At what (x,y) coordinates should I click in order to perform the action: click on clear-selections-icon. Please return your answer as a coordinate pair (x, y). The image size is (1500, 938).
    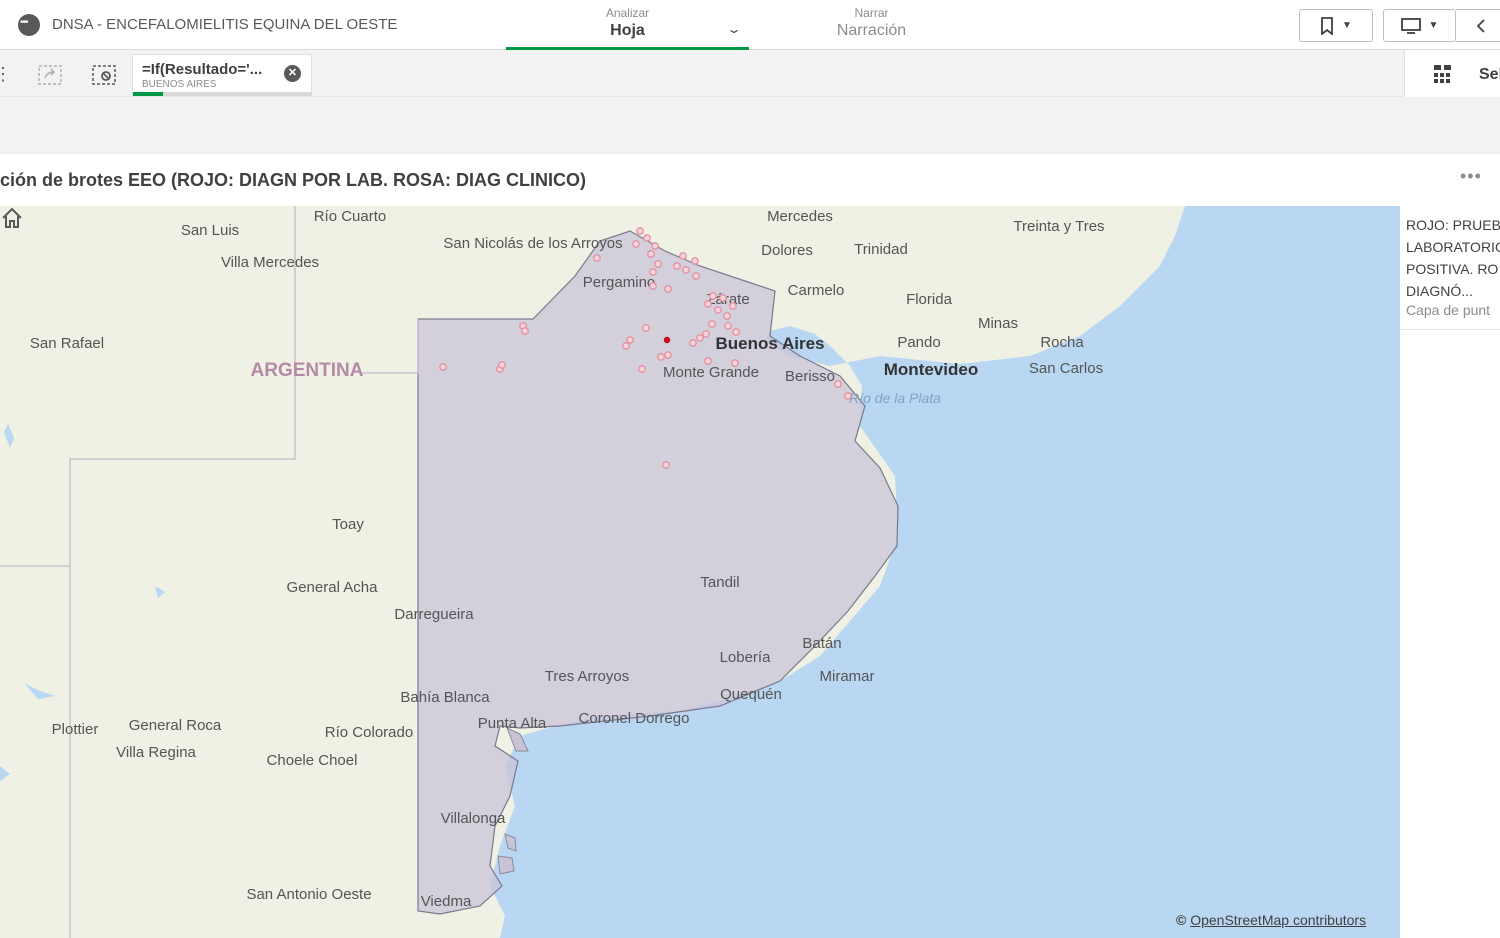
    Looking at the image, I should click on (104, 75).